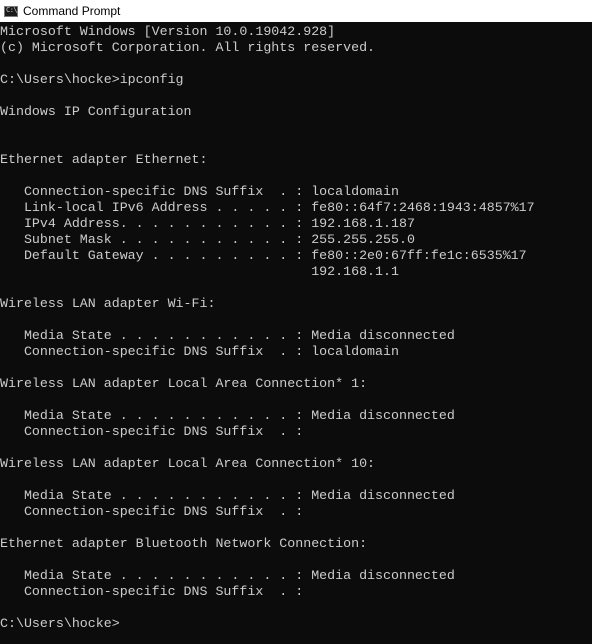  I want to click on title-bar: C:\ Command Prompt, so click(296, 11).